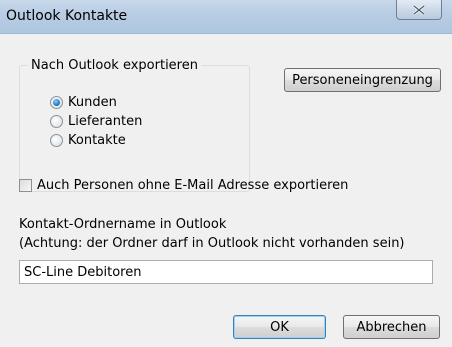 This screenshot has height=347, width=452. What do you see at coordinates (391, 327) in the screenshot?
I see `cancel-button: Abbrechen` at bounding box center [391, 327].